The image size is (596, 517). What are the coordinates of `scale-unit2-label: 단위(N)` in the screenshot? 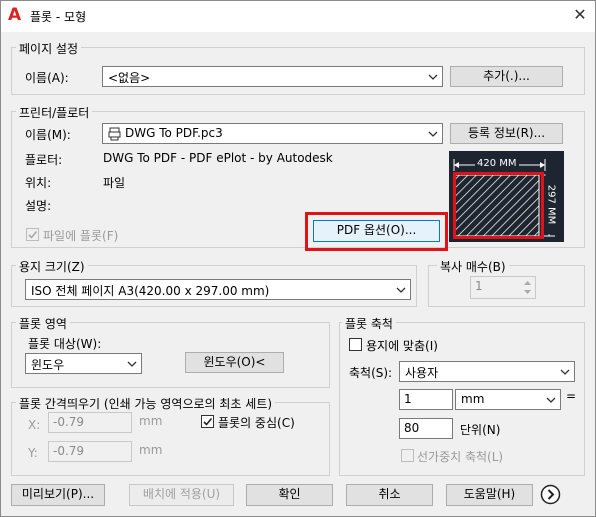 It's located at (480, 430).